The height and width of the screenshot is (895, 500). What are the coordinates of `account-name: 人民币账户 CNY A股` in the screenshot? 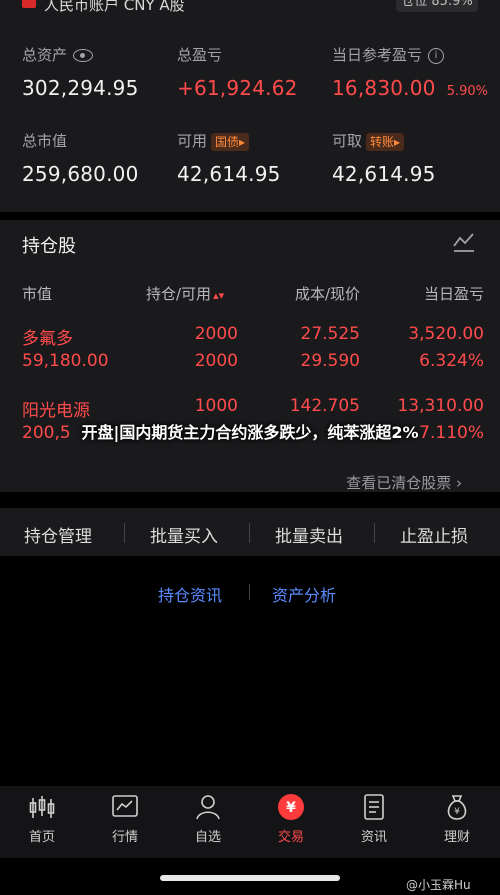 It's located at (114, 7).